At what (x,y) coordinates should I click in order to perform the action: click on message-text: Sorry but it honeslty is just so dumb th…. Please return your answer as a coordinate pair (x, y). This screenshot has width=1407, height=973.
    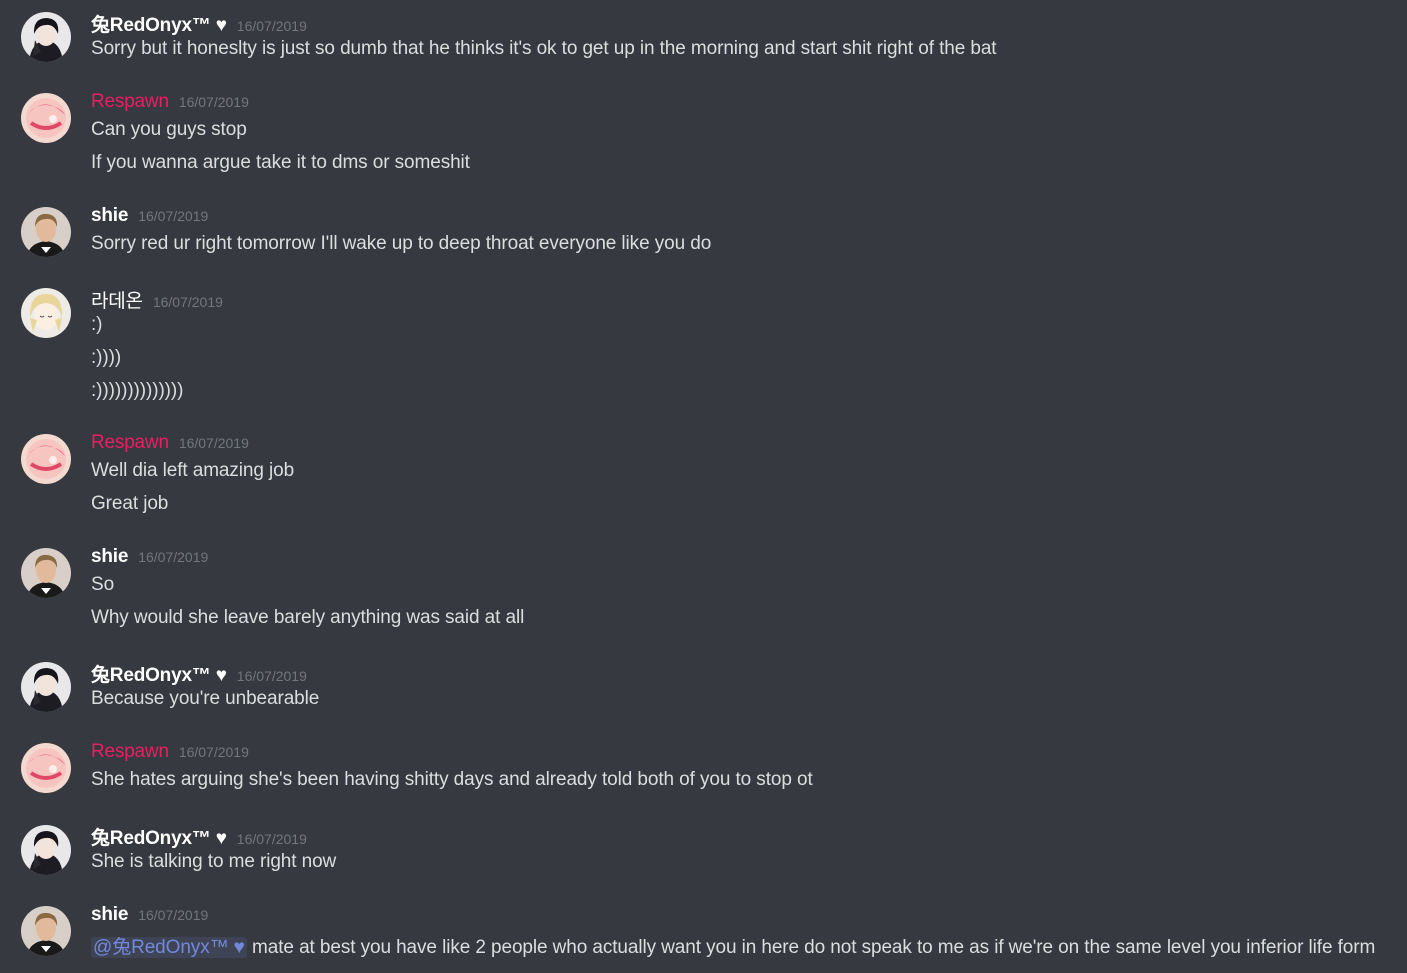
    Looking at the image, I should click on (544, 48).